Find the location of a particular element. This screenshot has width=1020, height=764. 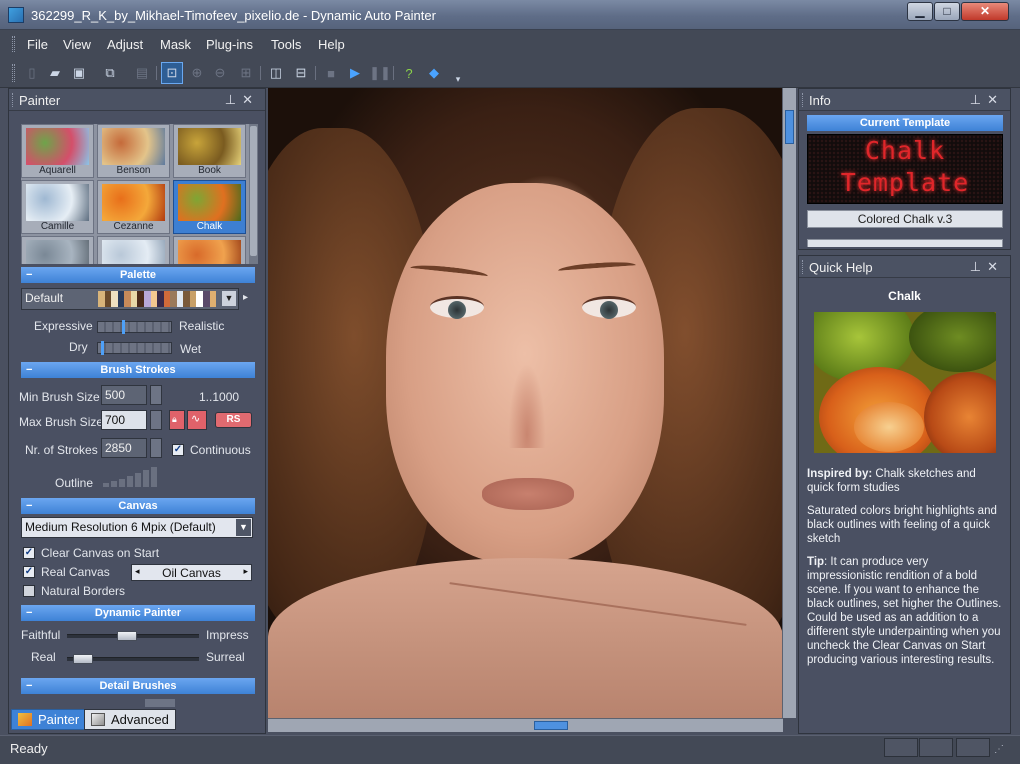

section-palette: − Palette is located at coordinates (138, 275).